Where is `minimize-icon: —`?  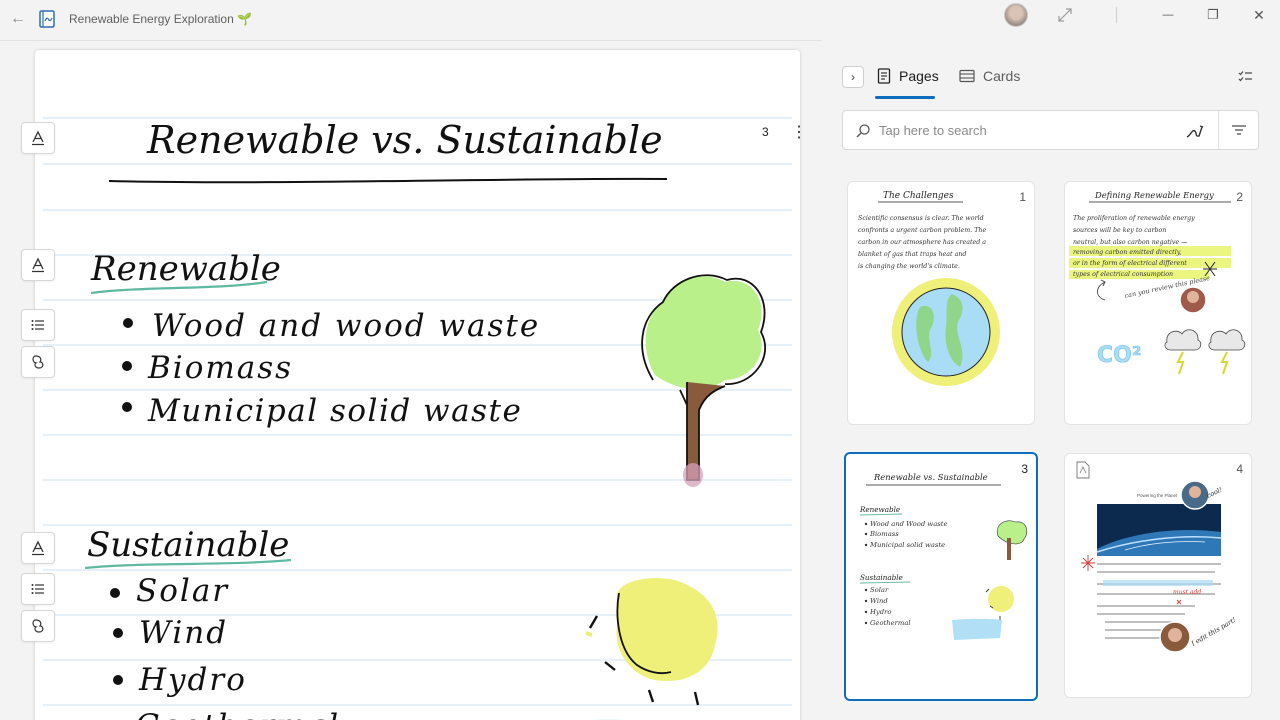 minimize-icon: — is located at coordinates (1168, 15).